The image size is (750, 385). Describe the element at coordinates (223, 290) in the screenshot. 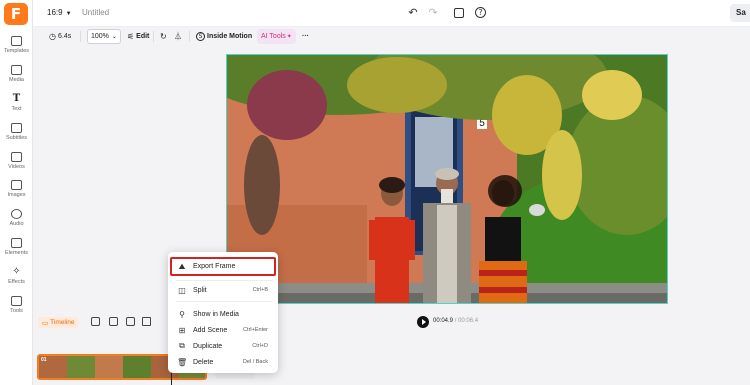

I see `menu-item-split: ◫ Split Ctrl+B` at that location.